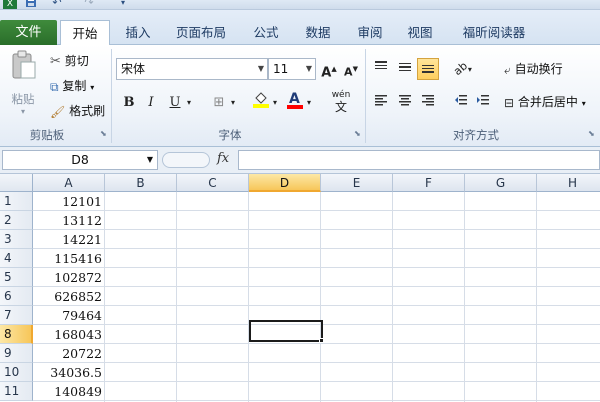 This screenshot has width=600, height=402. What do you see at coordinates (149, 159) in the screenshot?
I see `chevron-down-icon: ▼` at bounding box center [149, 159].